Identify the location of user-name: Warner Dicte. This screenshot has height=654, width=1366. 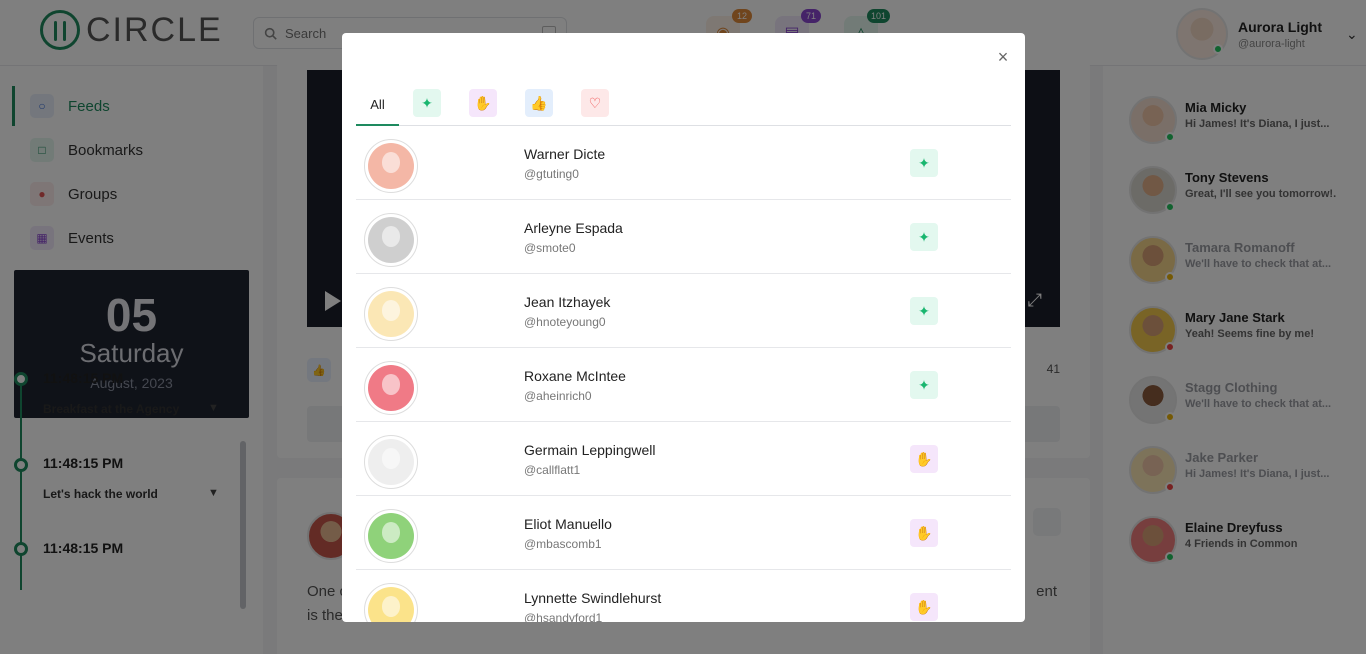
(565, 154).